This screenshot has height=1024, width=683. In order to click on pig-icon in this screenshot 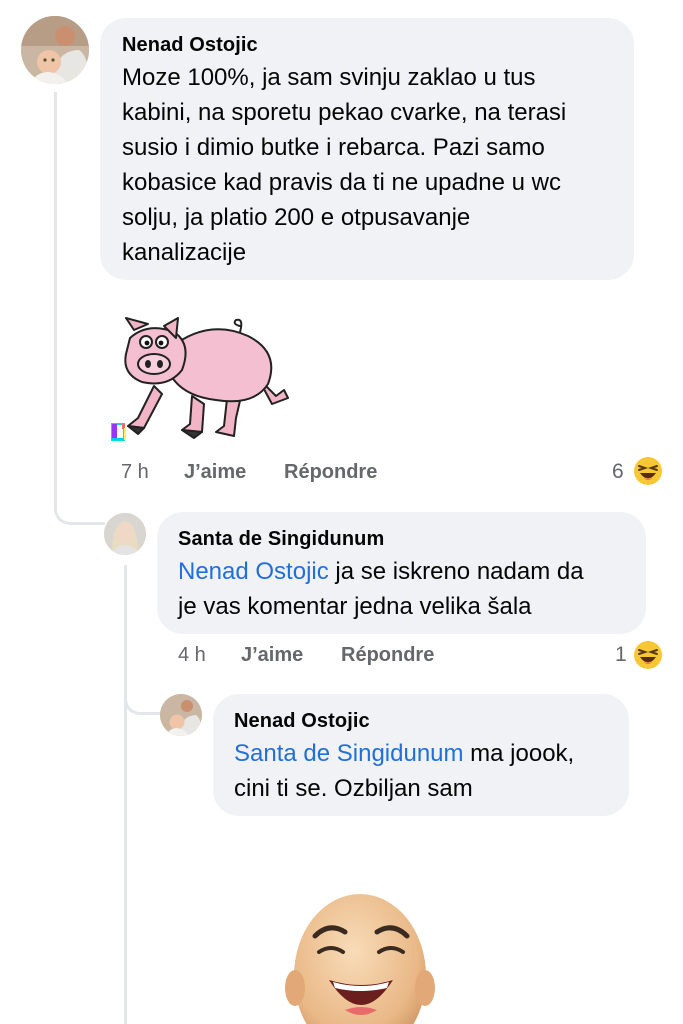, I will do `click(206, 378)`.